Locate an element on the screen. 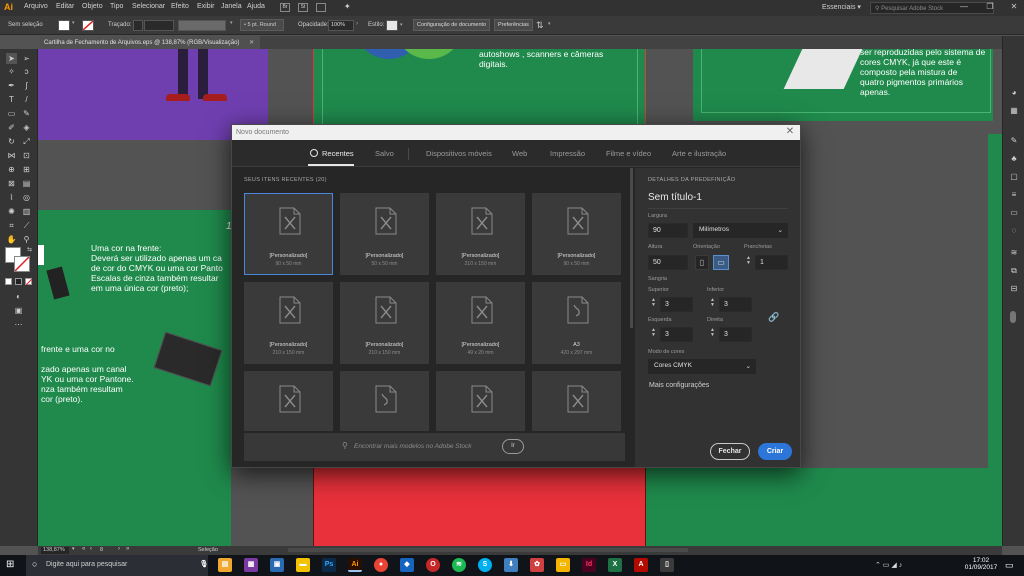  microphone-icon: 🎙 is located at coordinates (204, 565).